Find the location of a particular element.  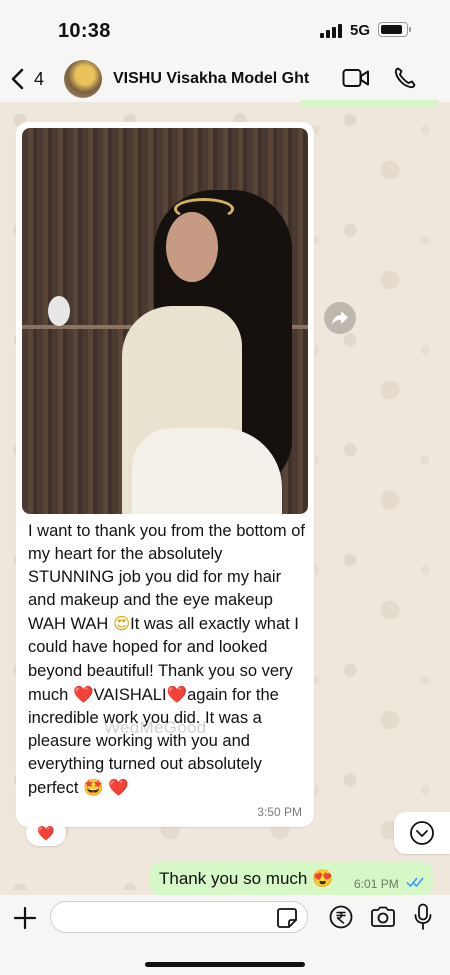

contact-avatar is located at coordinates (83, 79).